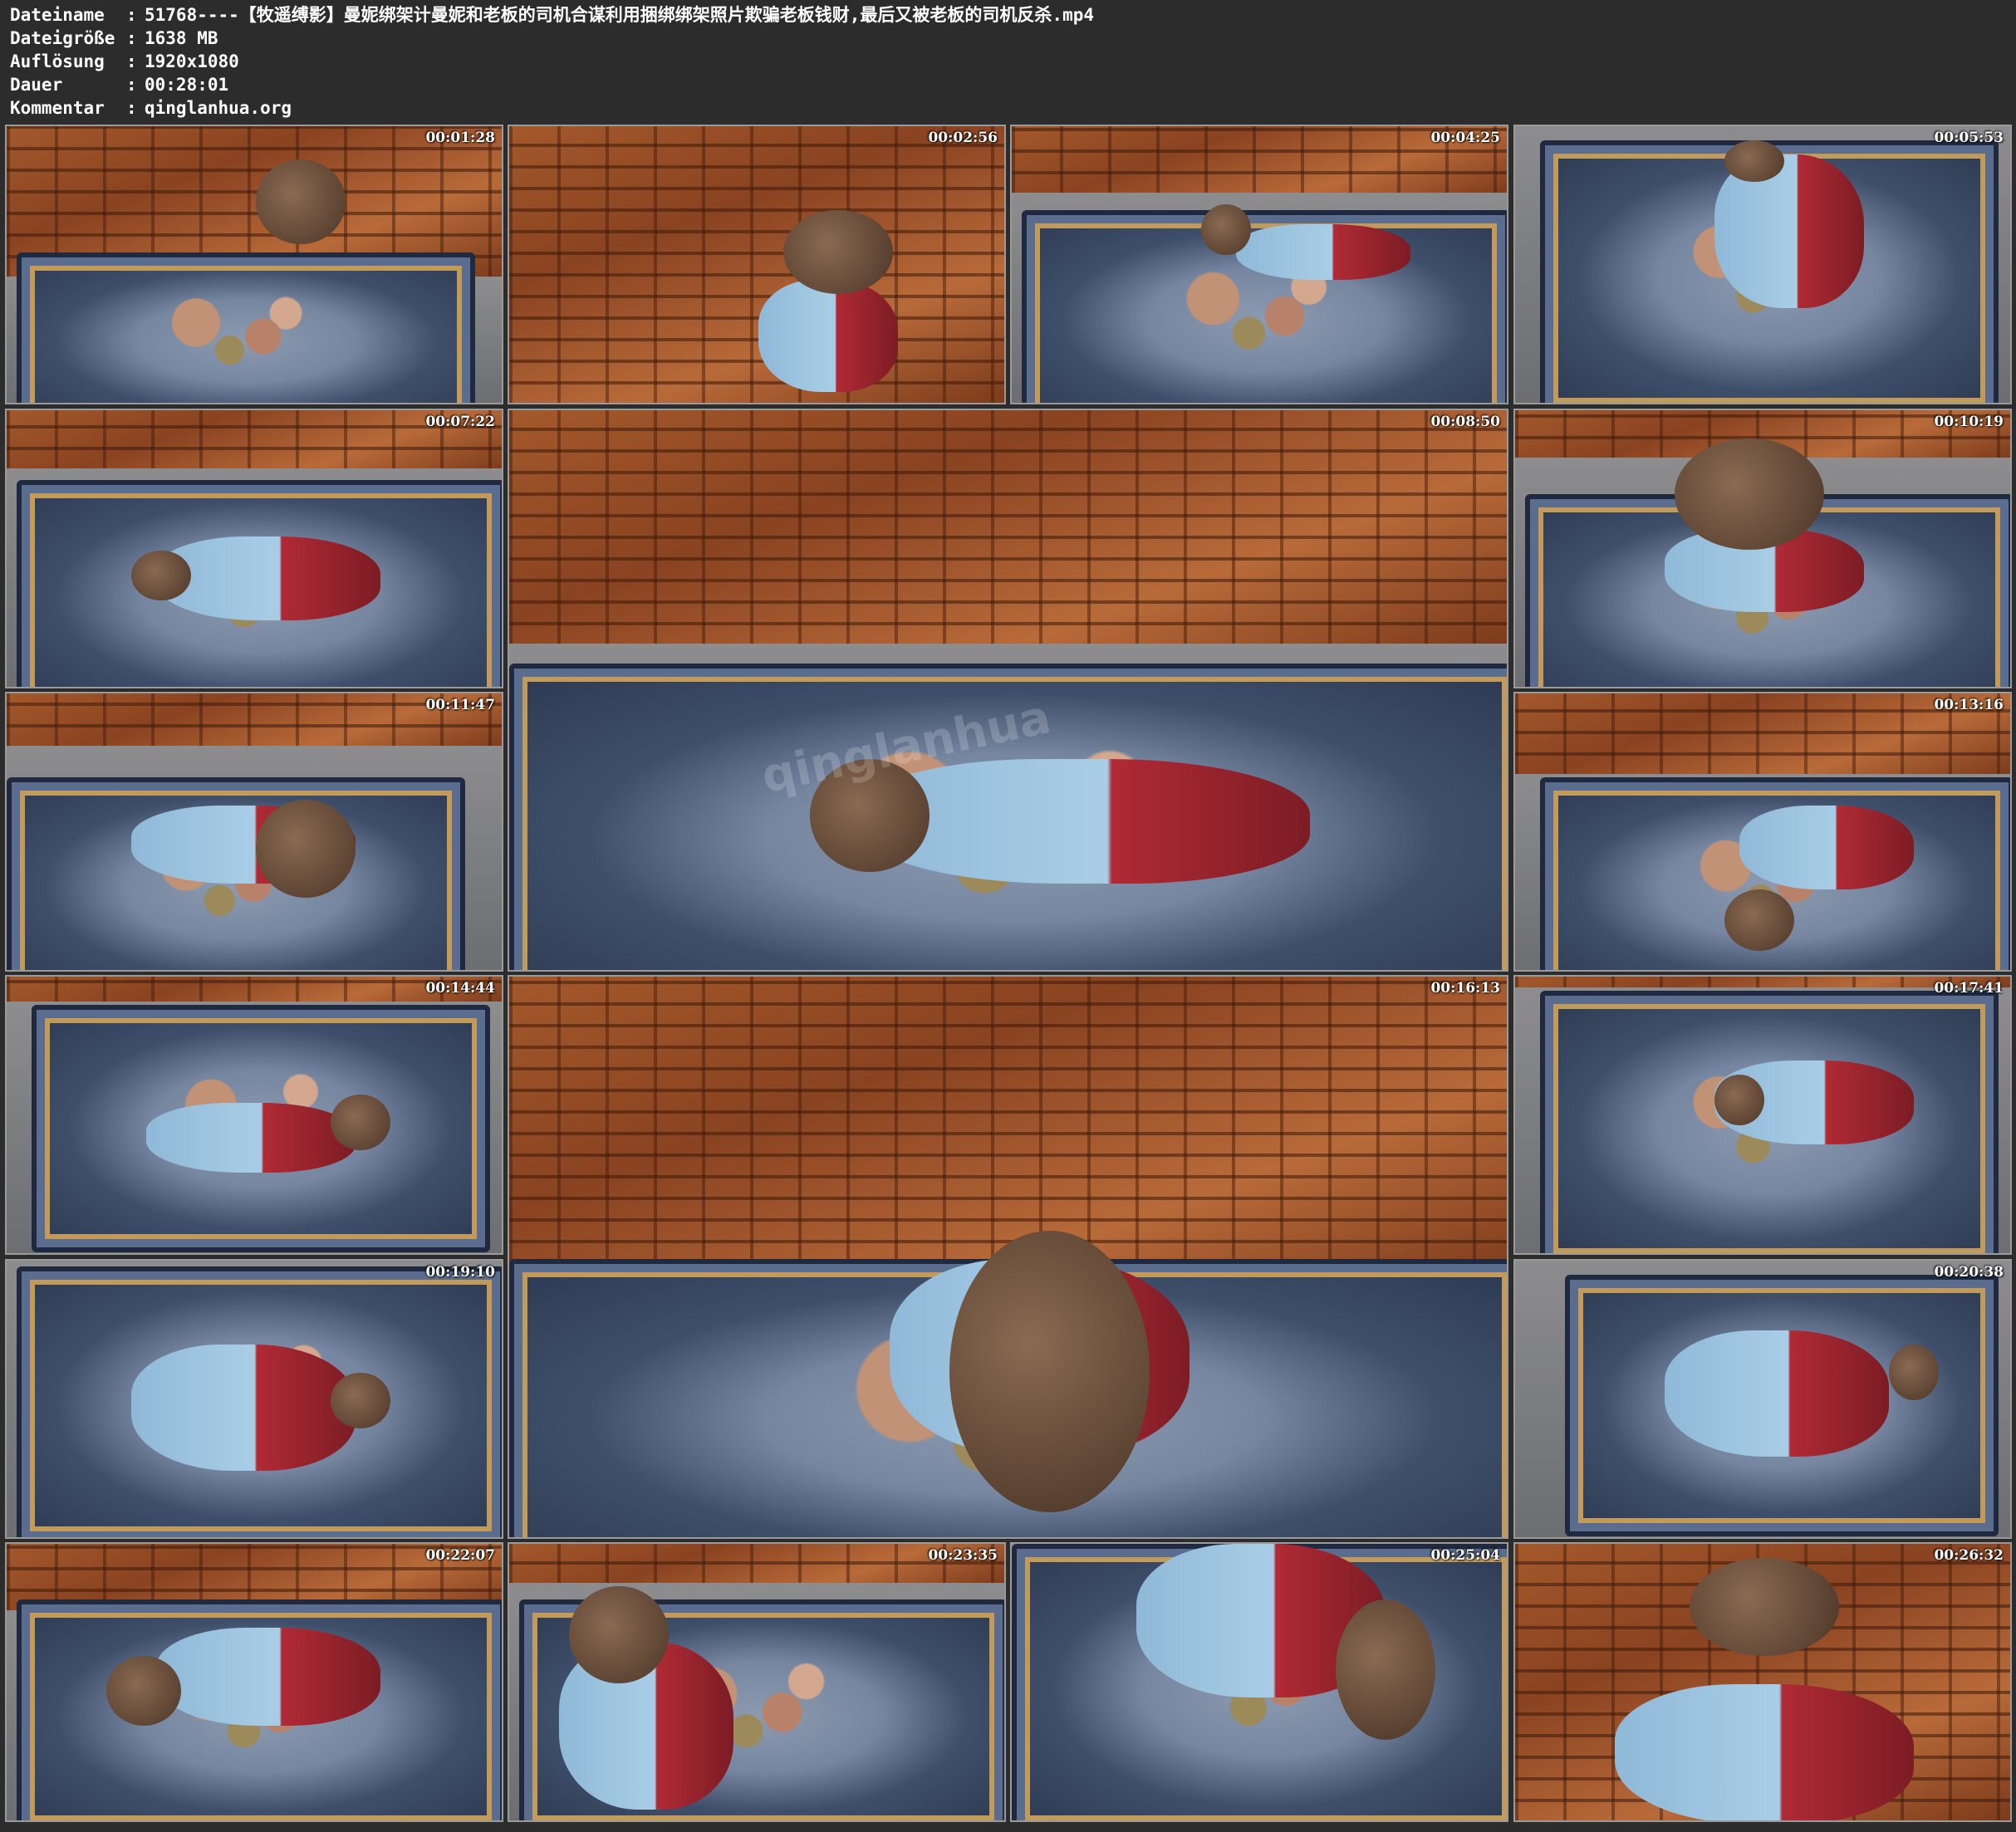 The height and width of the screenshot is (1832, 2016). Describe the element at coordinates (241, 332) in the screenshot. I see `rug-flower-pattern` at that location.